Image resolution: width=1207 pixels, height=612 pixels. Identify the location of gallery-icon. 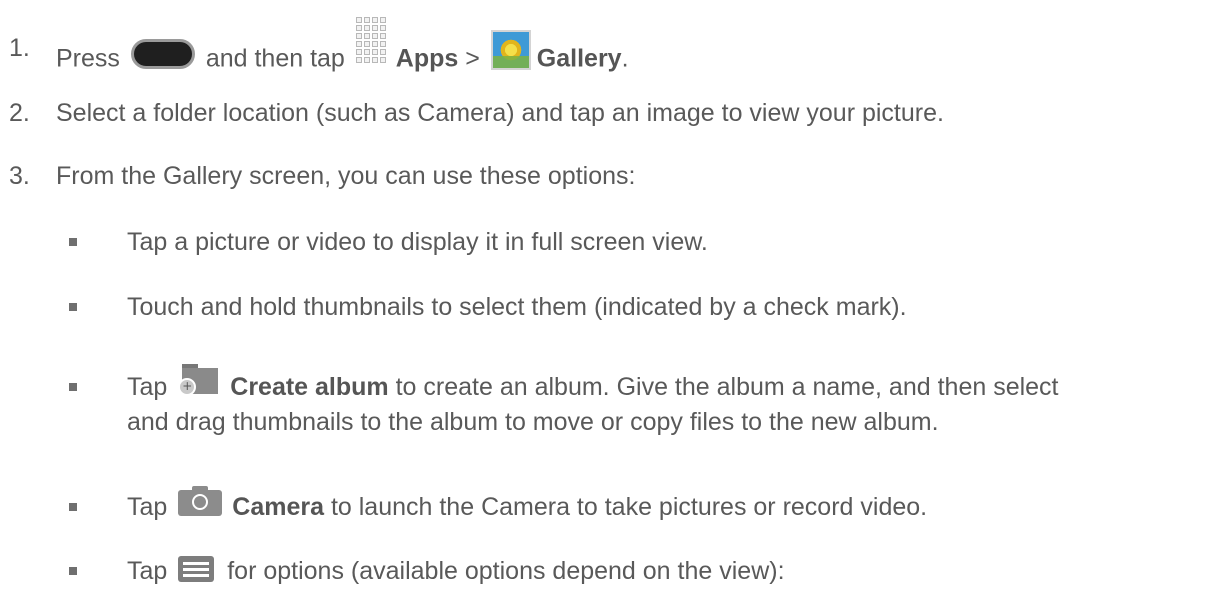
(510, 50).